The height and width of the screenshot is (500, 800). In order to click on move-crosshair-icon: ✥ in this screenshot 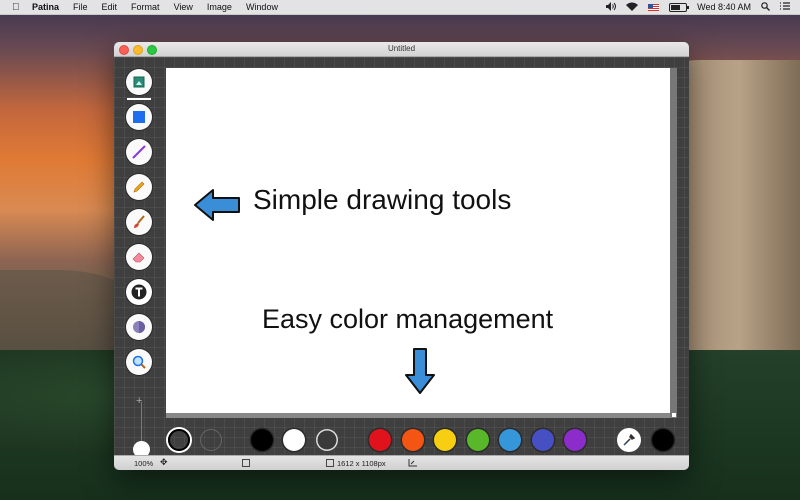, I will do `click(164, 462)`.